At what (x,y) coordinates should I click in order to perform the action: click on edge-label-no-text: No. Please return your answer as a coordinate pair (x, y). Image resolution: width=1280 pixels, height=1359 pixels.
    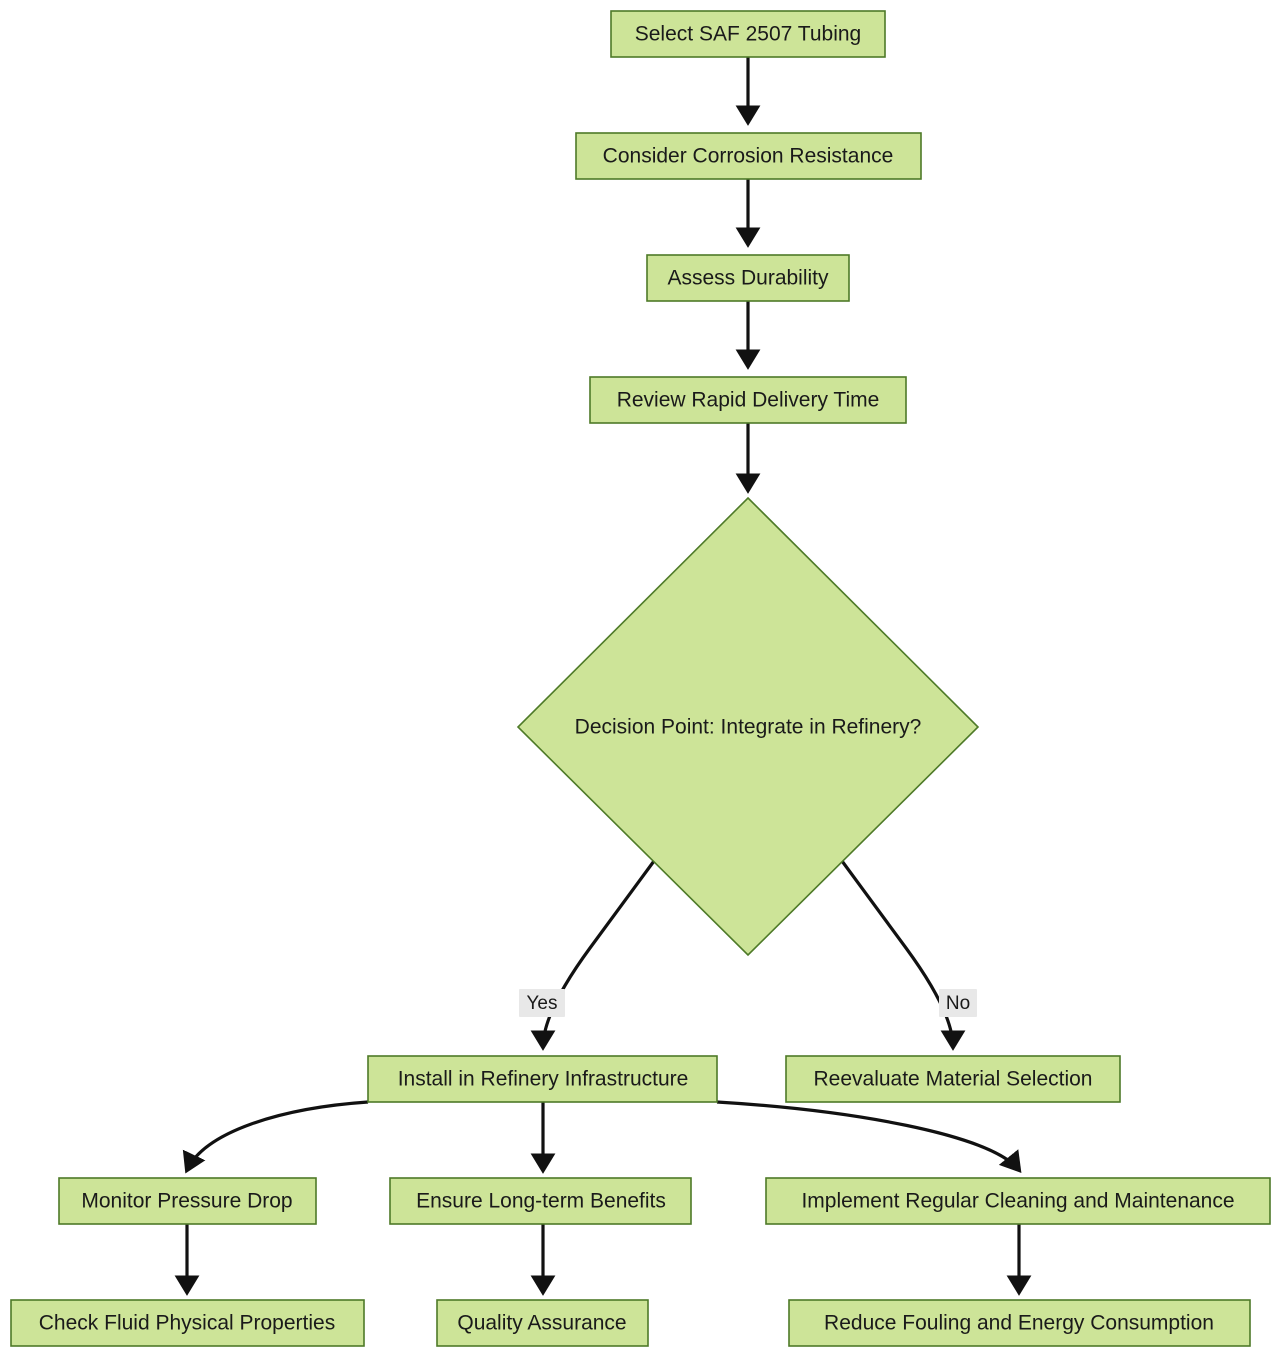
    Looking at the image, I should click on (958, 1003).